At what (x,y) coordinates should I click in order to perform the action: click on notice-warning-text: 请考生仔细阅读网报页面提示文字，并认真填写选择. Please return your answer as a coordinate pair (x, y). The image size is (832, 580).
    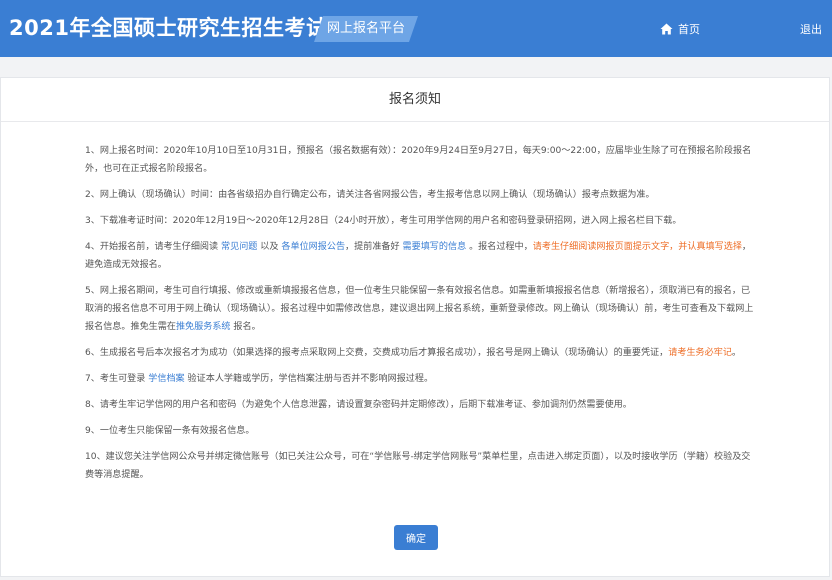
    Looking at the image, I should click on (637, 247).